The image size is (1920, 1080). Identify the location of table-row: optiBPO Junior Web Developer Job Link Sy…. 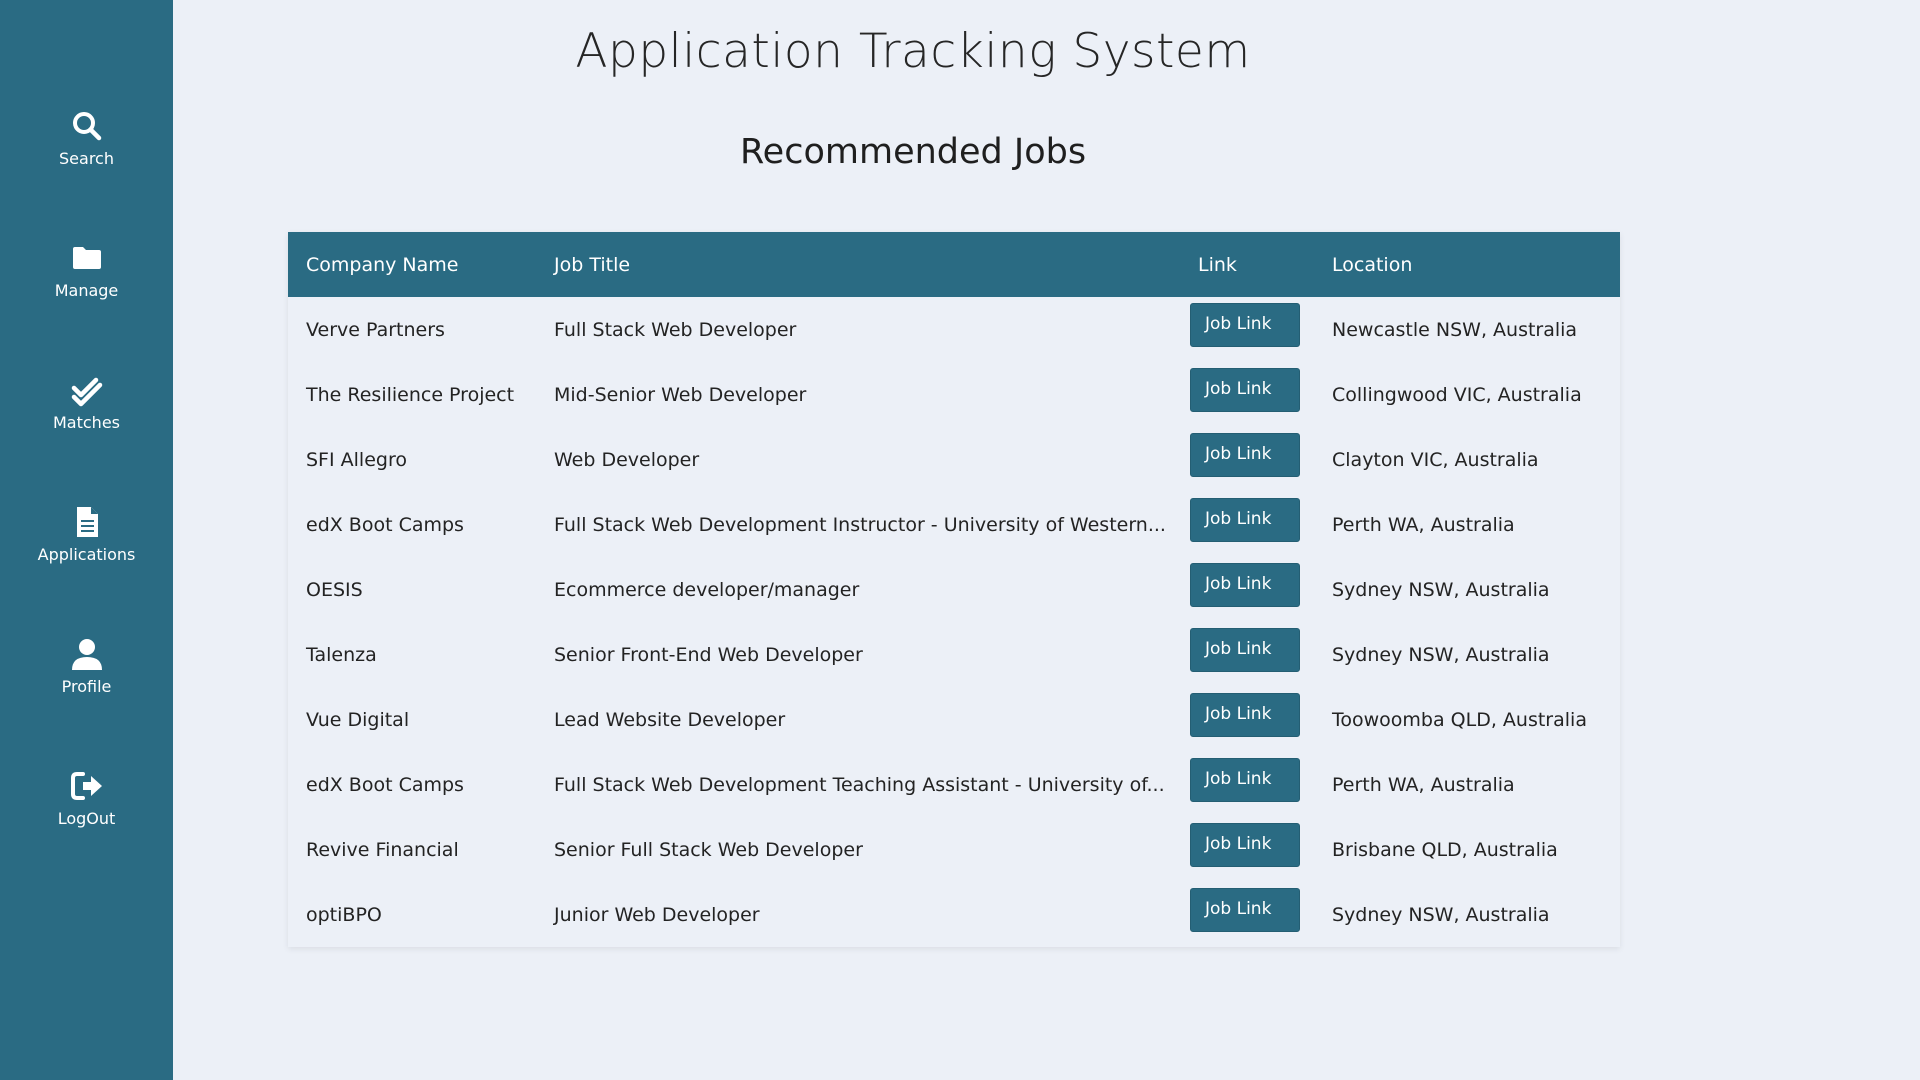
(954, 914).